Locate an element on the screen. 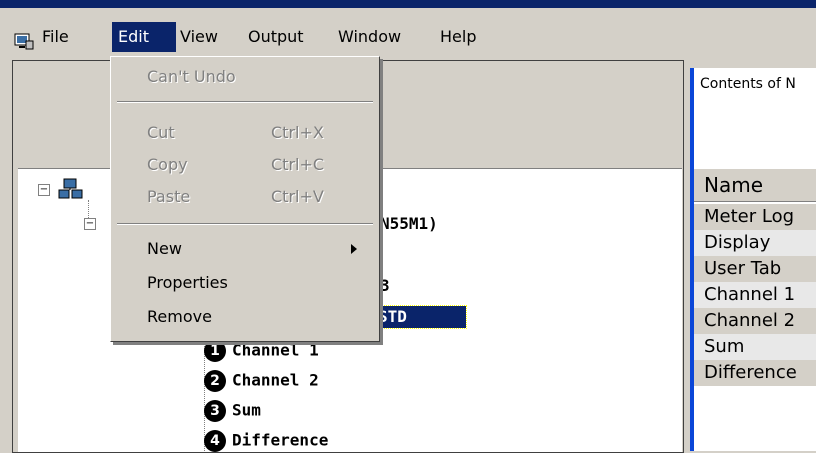  menu-item-paste: Paste Ctrl+V is located at coordinates (245, 197).